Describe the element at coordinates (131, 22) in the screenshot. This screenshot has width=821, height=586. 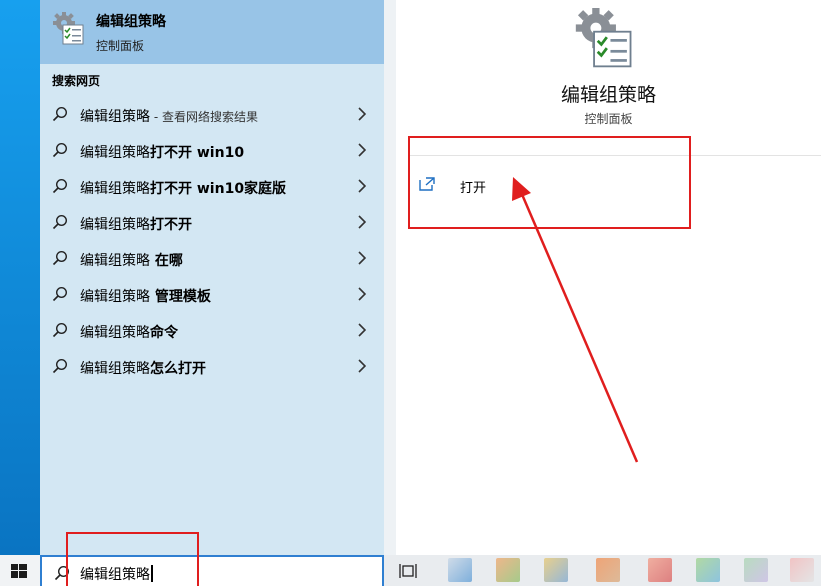
I see `best-match-title: 编辑组策略` at that location.